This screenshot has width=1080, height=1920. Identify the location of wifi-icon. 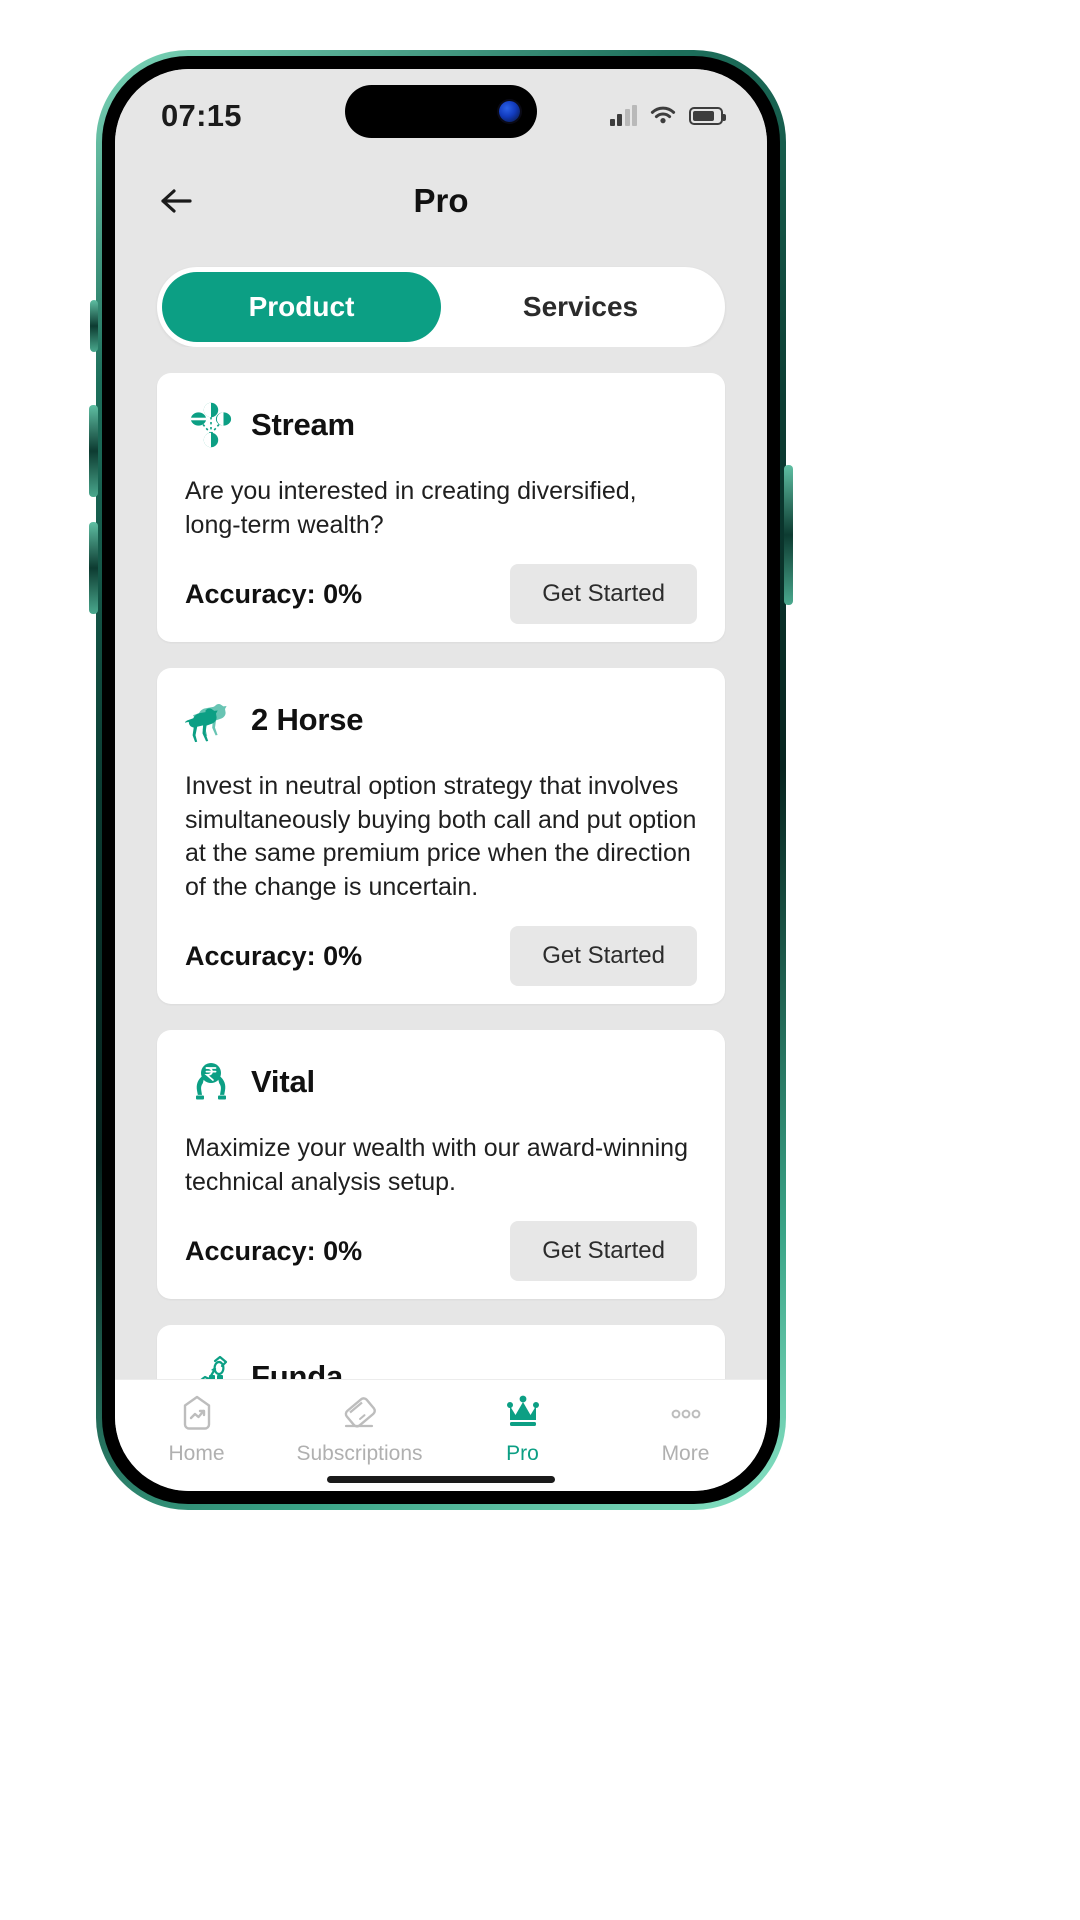
(663, 116).